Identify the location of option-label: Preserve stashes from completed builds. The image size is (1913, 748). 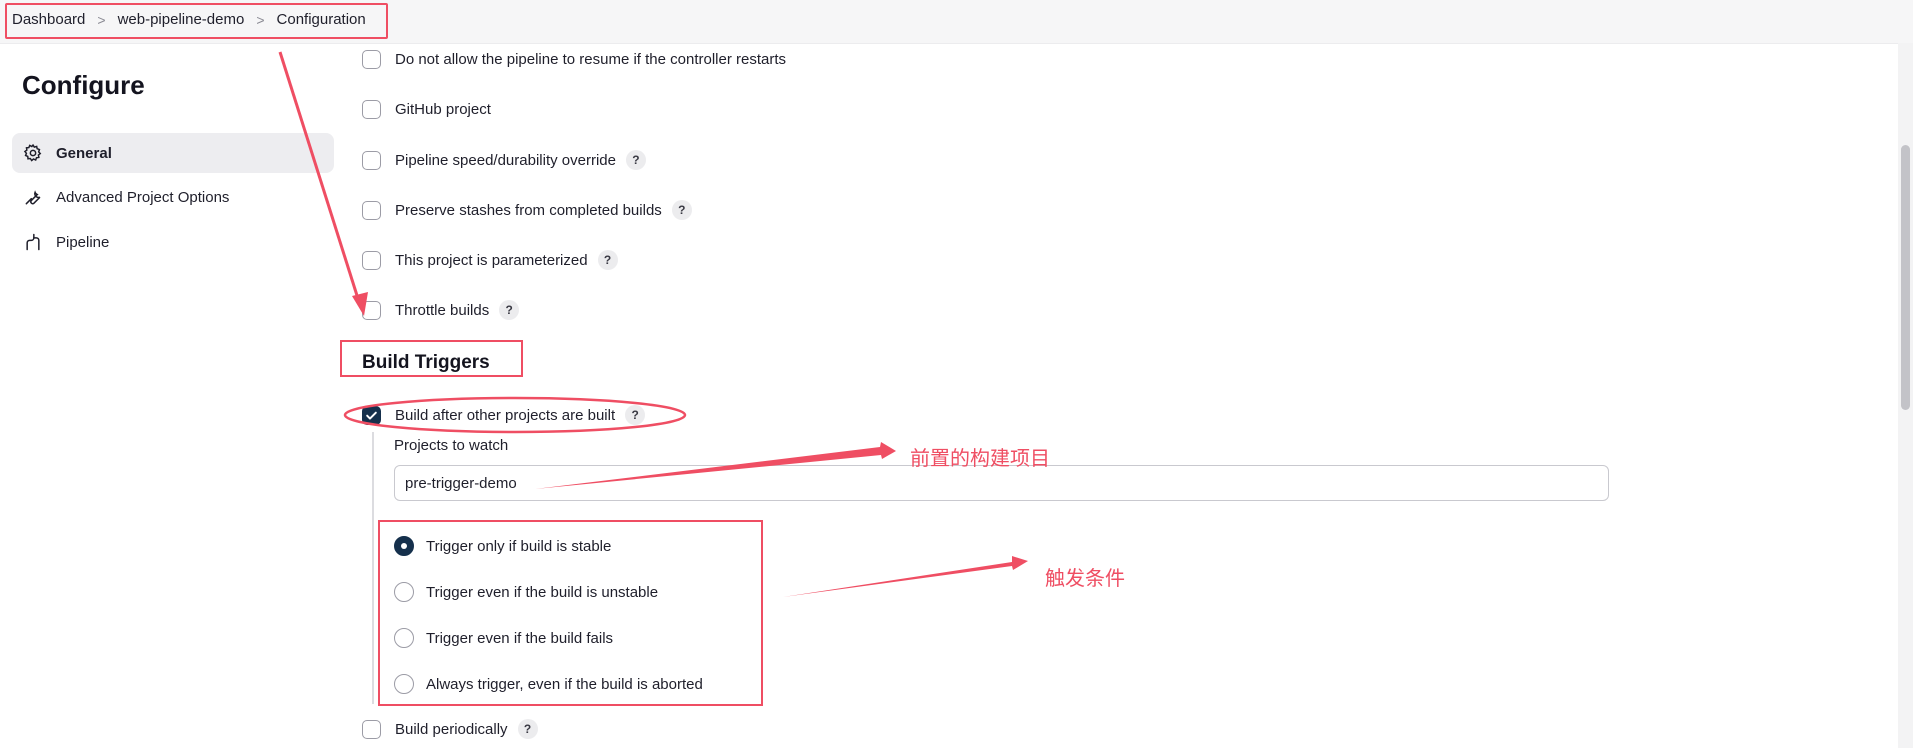
(528, 210).